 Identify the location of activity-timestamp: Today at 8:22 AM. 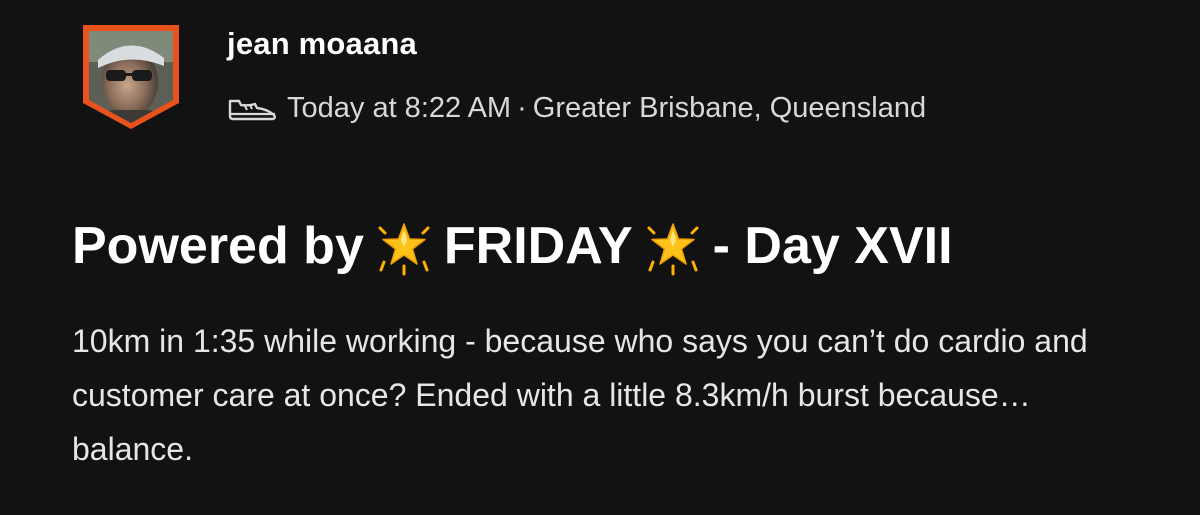
(399, 107).